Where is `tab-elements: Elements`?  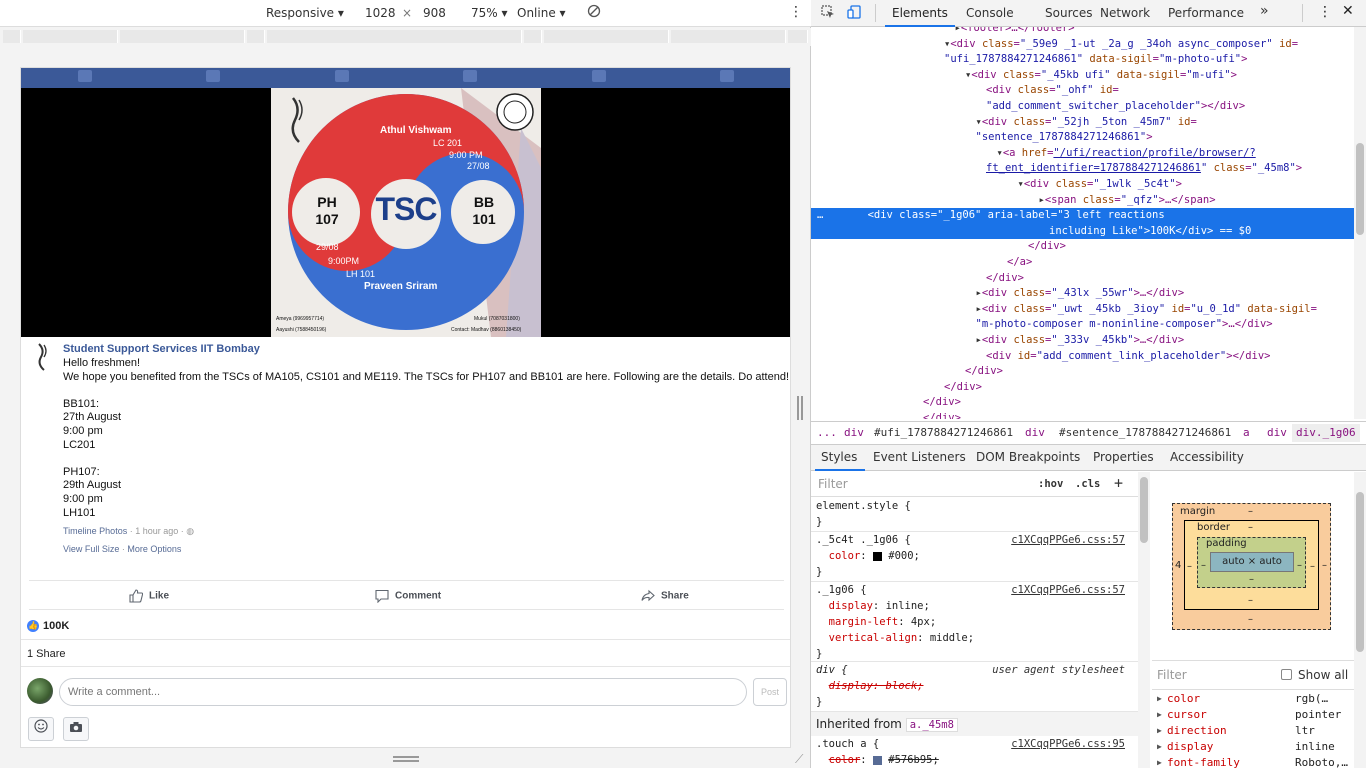
tab-elements: Elements is located at coordinates (920, 13).